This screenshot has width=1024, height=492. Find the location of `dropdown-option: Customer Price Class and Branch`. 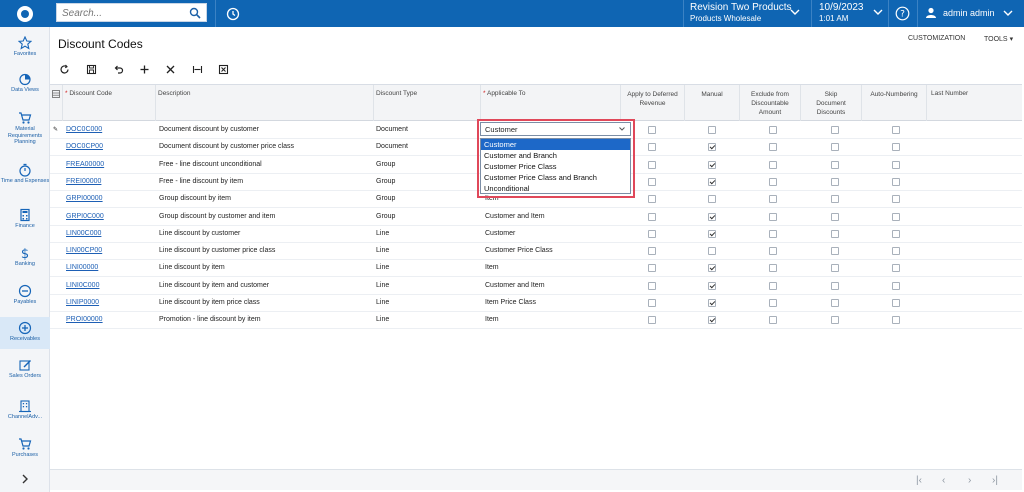

dropdown-option: Customer Price Class and Branch is located at coordinates (555, 177).